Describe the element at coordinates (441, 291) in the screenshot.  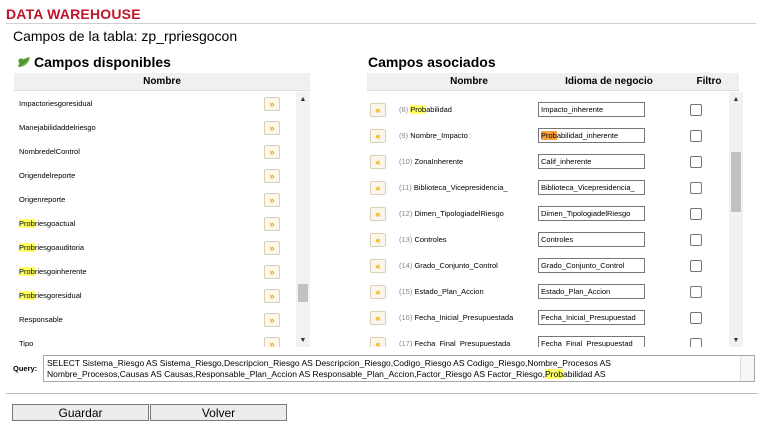
I see `field-name: (15) Estado_Plan_Accion` at that location.